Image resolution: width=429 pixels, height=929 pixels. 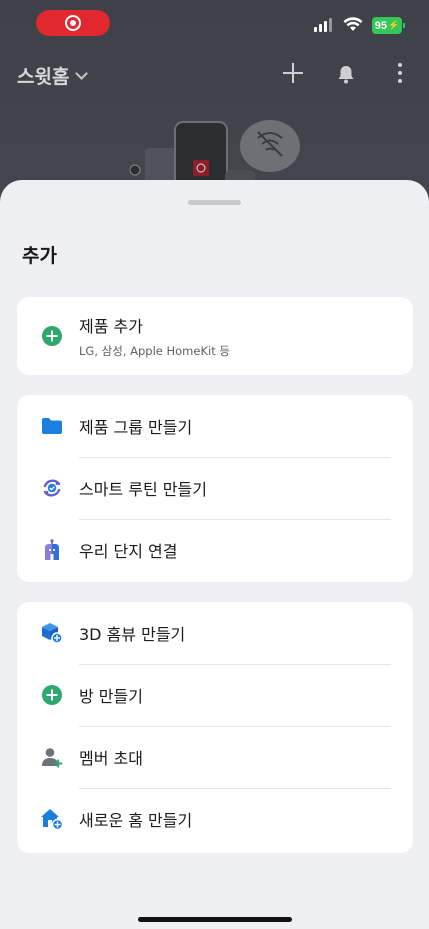 What do you see at coordinates (136, 820) in the screenshot?
I see `menu-item-label: 새로운 홈 만들기` at bounding box center [136, 820].